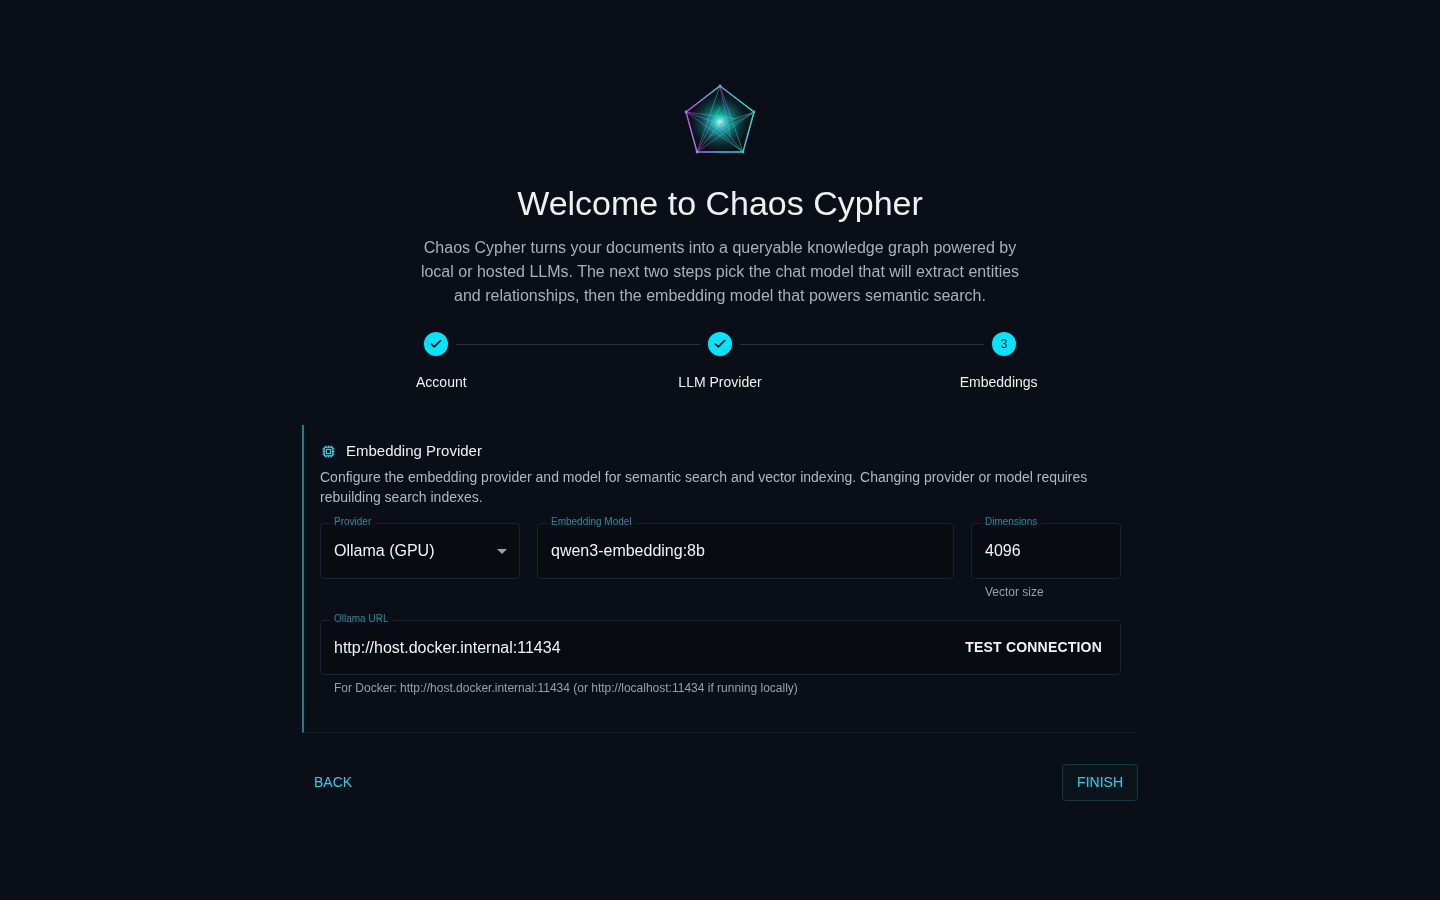 The image size is (1440, 900). Describe the element at coordinates (502, 551) in the screenshot. I see `caret-icon` at that location.